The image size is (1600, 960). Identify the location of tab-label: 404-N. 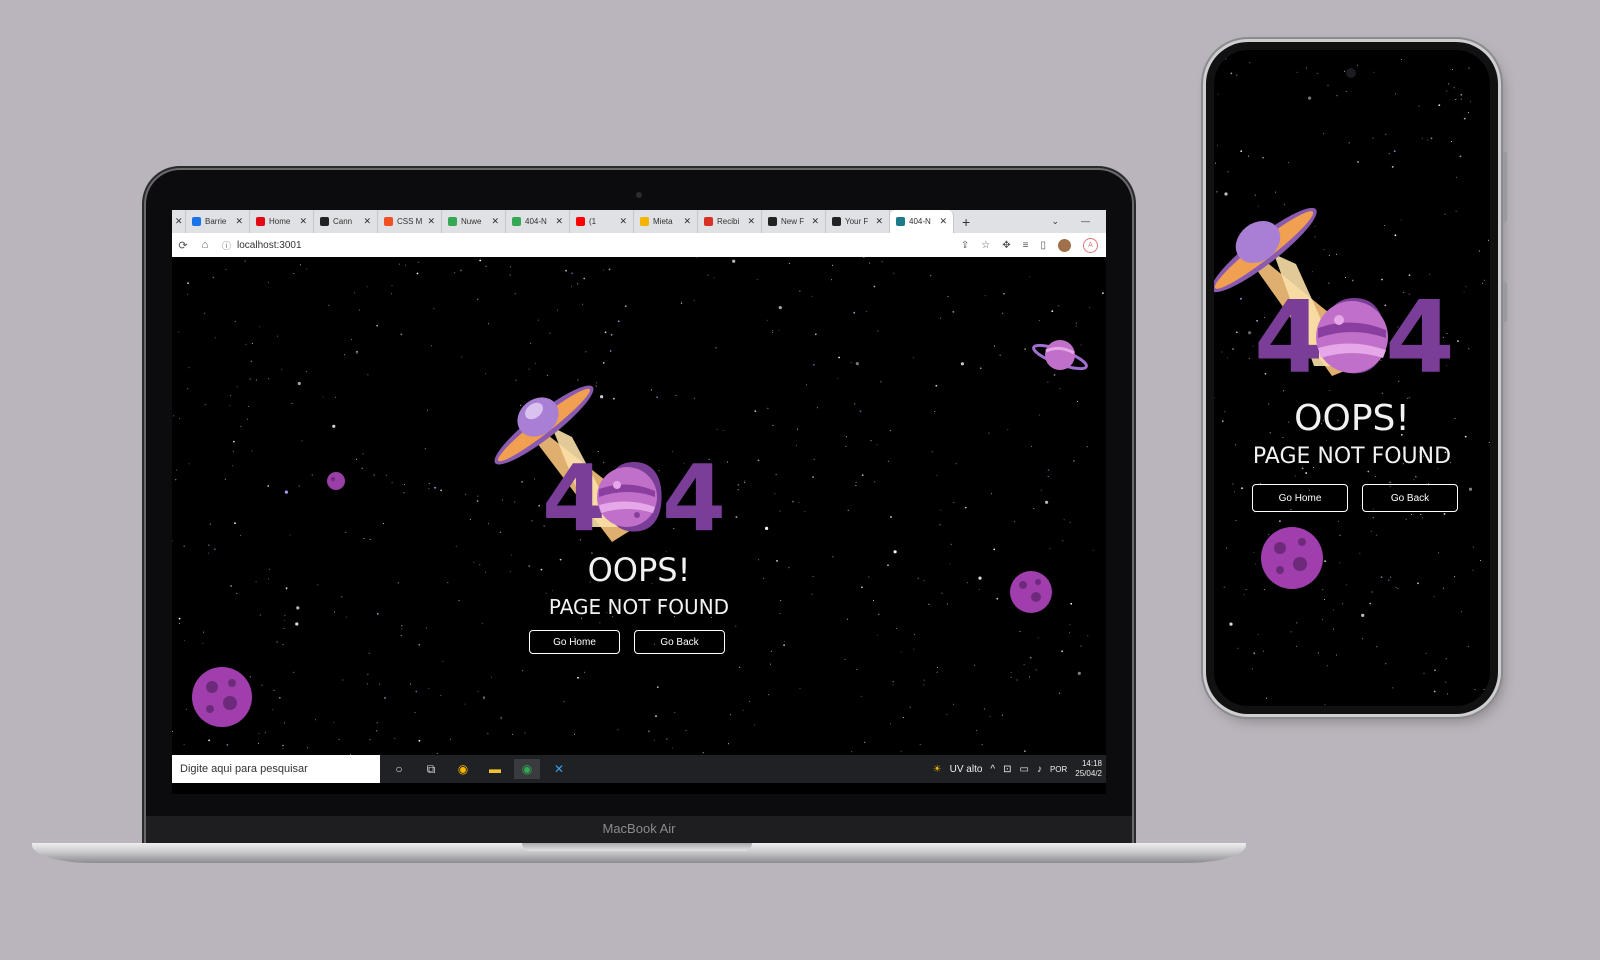
(920, 221).